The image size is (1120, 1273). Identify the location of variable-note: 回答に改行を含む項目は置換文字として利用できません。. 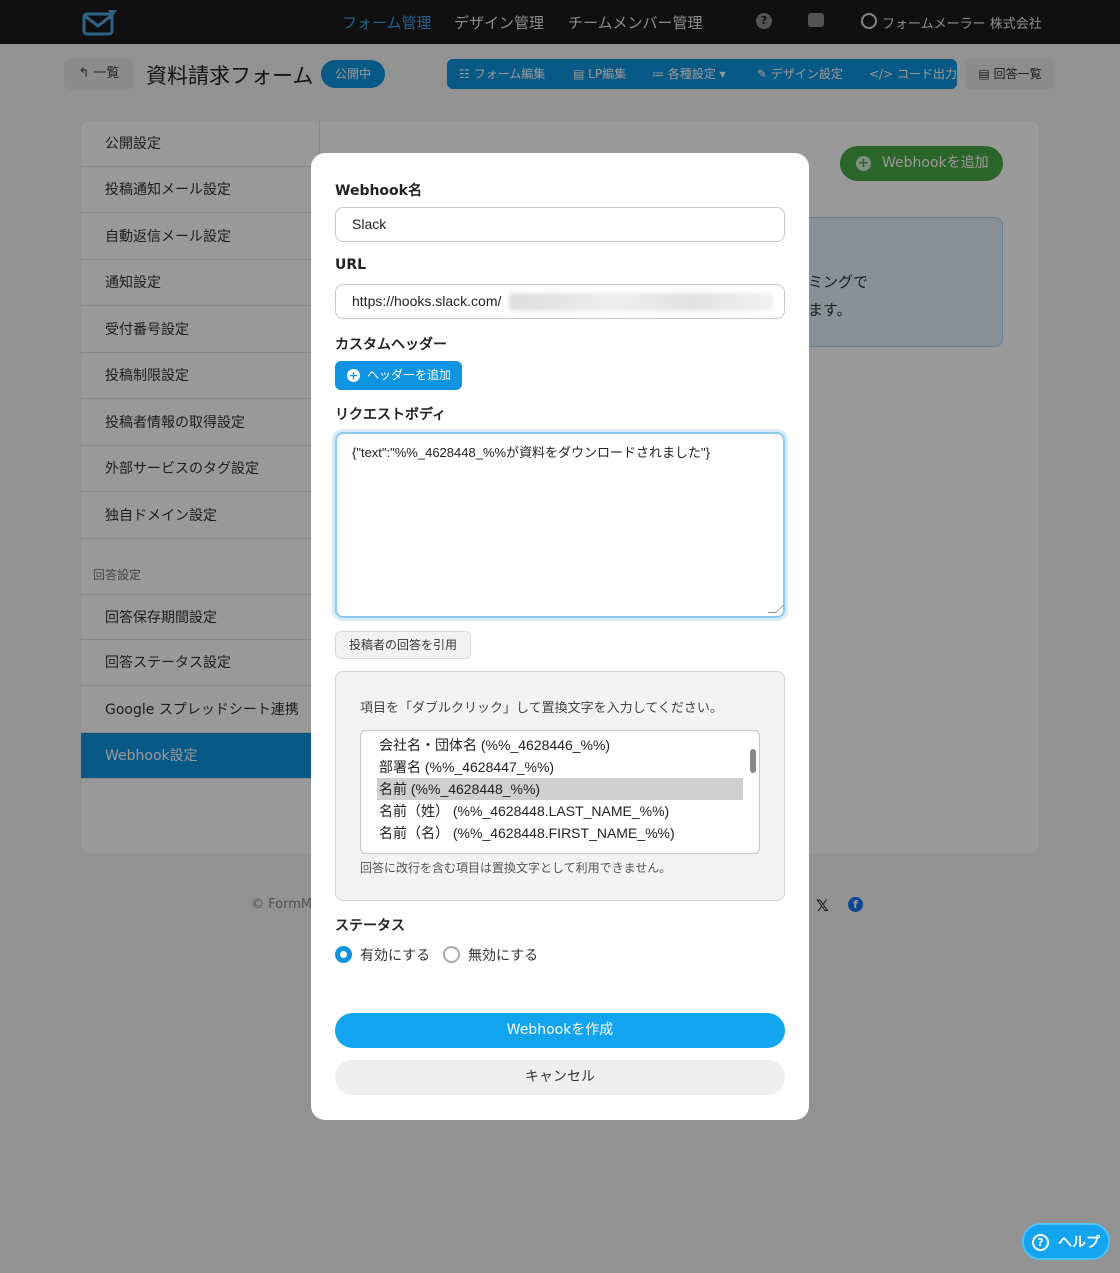
(516, 868).